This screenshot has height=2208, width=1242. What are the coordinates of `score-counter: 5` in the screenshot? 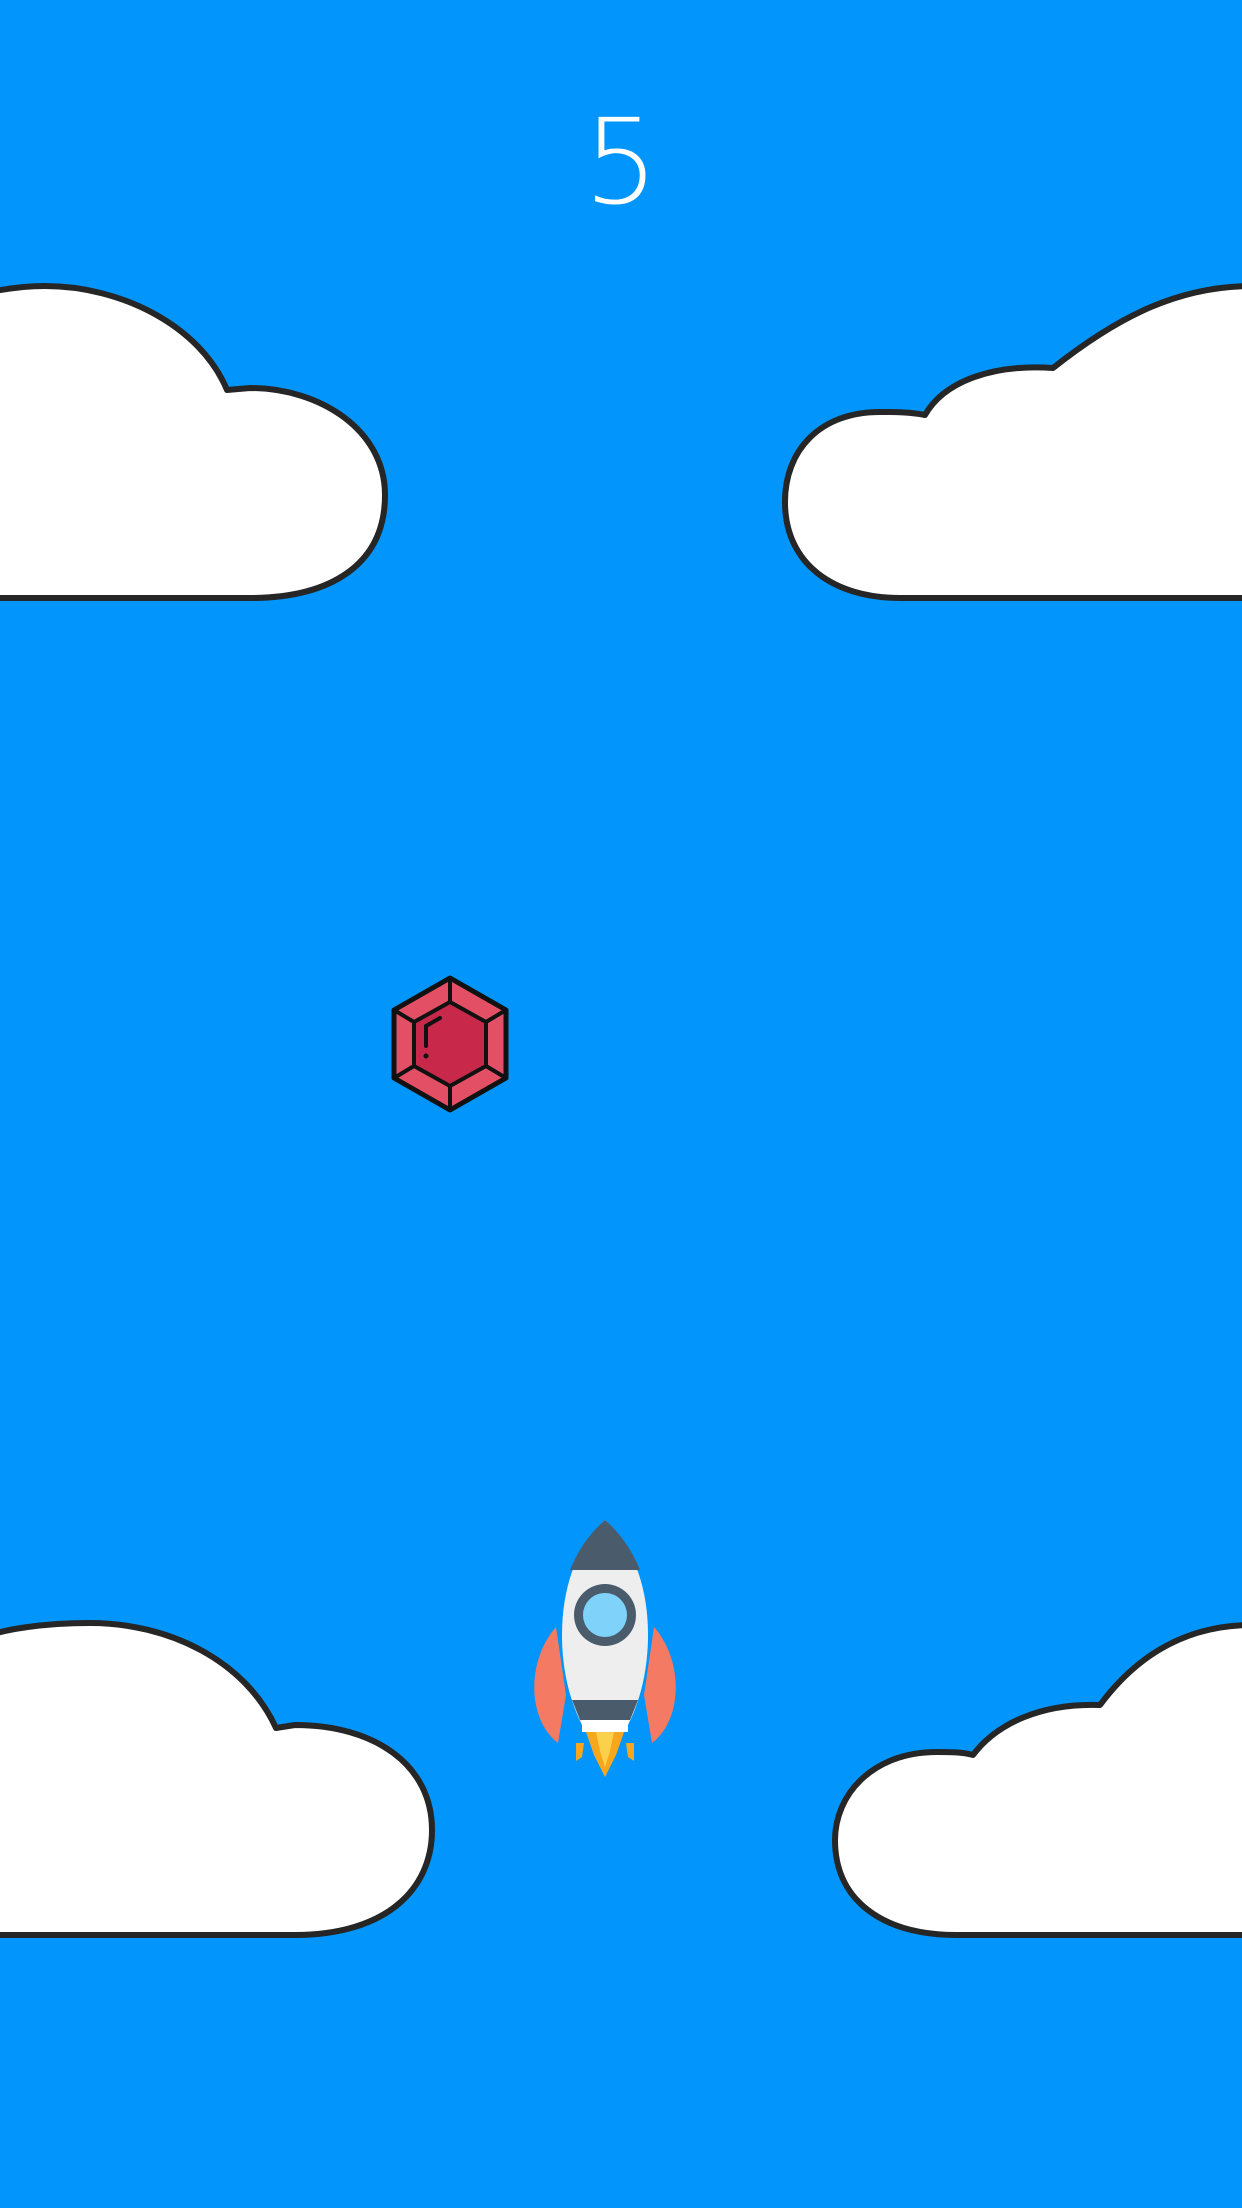 It's located at (621, 162).